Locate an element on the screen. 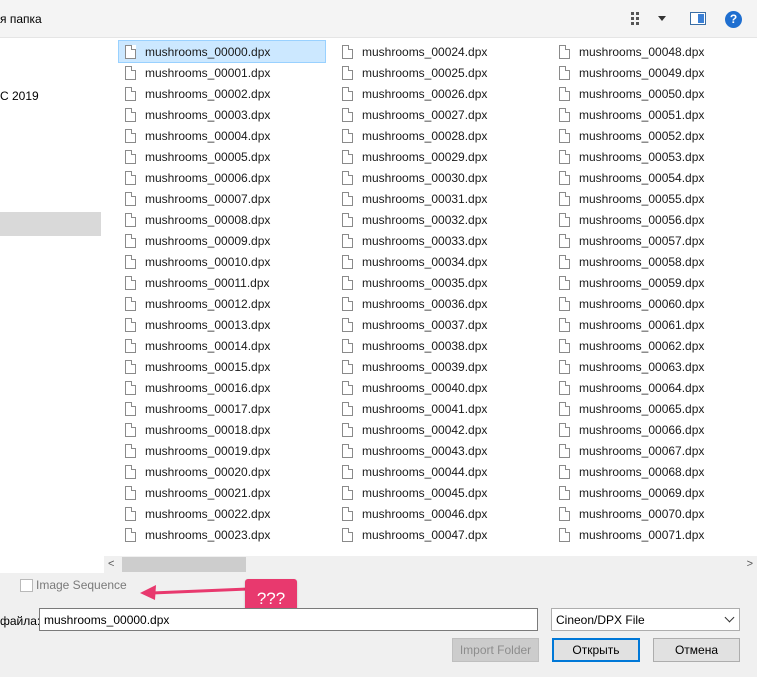  file-item: mushrooms_00017.dpx is located at coordinates (222, 408).